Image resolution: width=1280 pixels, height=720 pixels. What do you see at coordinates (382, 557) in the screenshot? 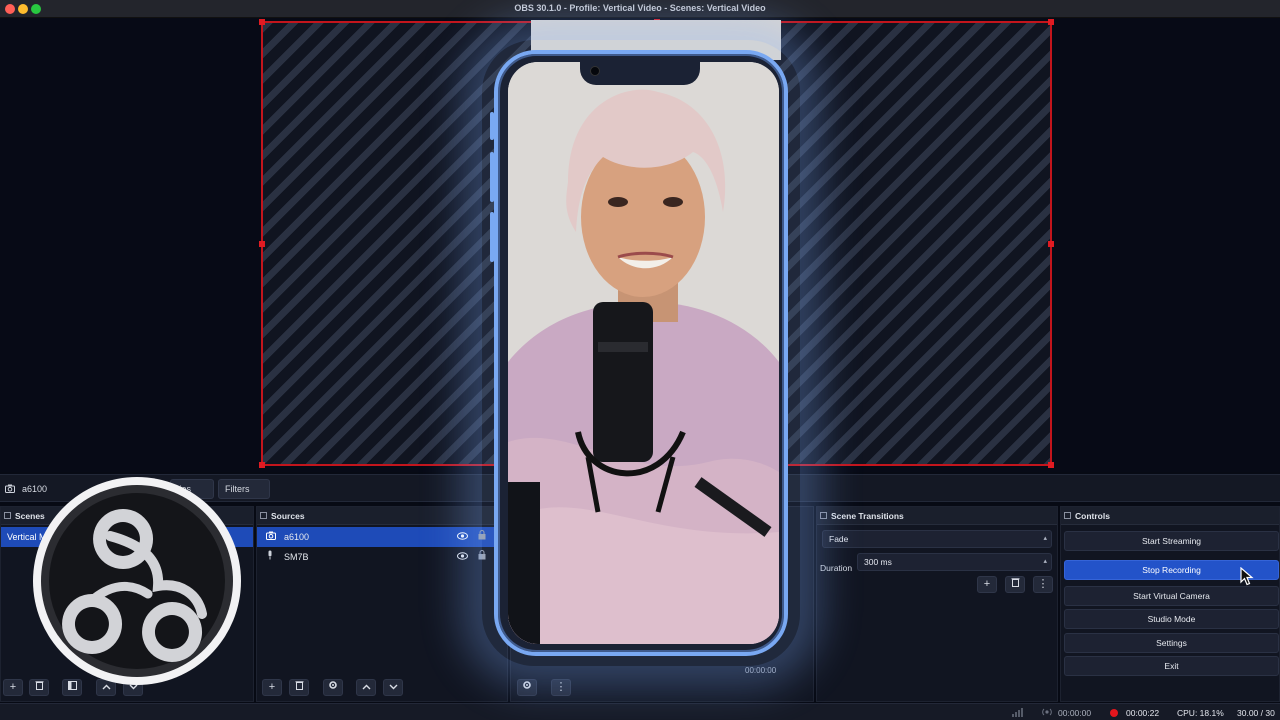
I see `source-item-sm7b: SM7B` at bounding box center [382, 557].